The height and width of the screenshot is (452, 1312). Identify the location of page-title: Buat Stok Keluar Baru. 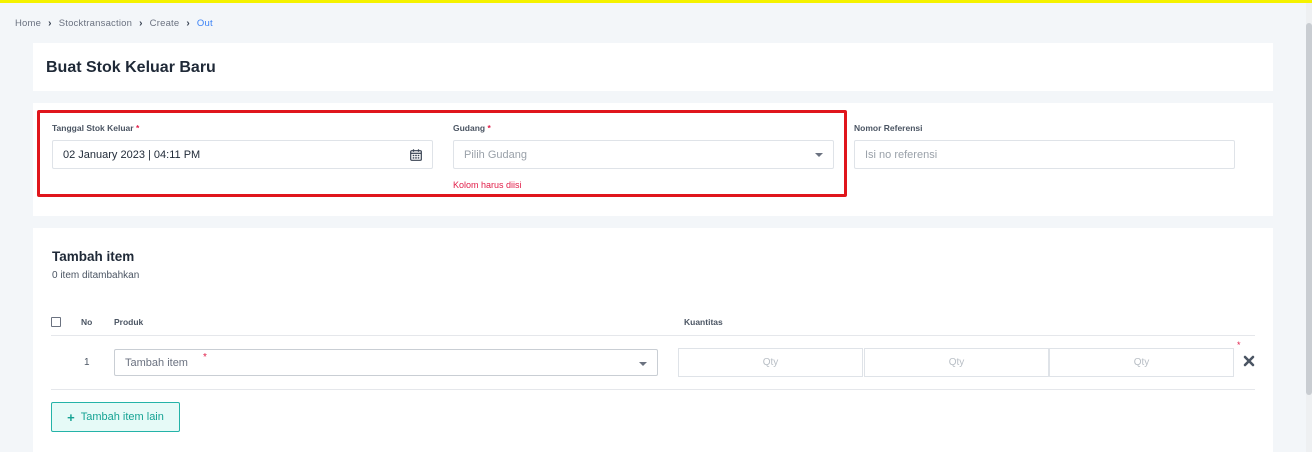
(131, 67).